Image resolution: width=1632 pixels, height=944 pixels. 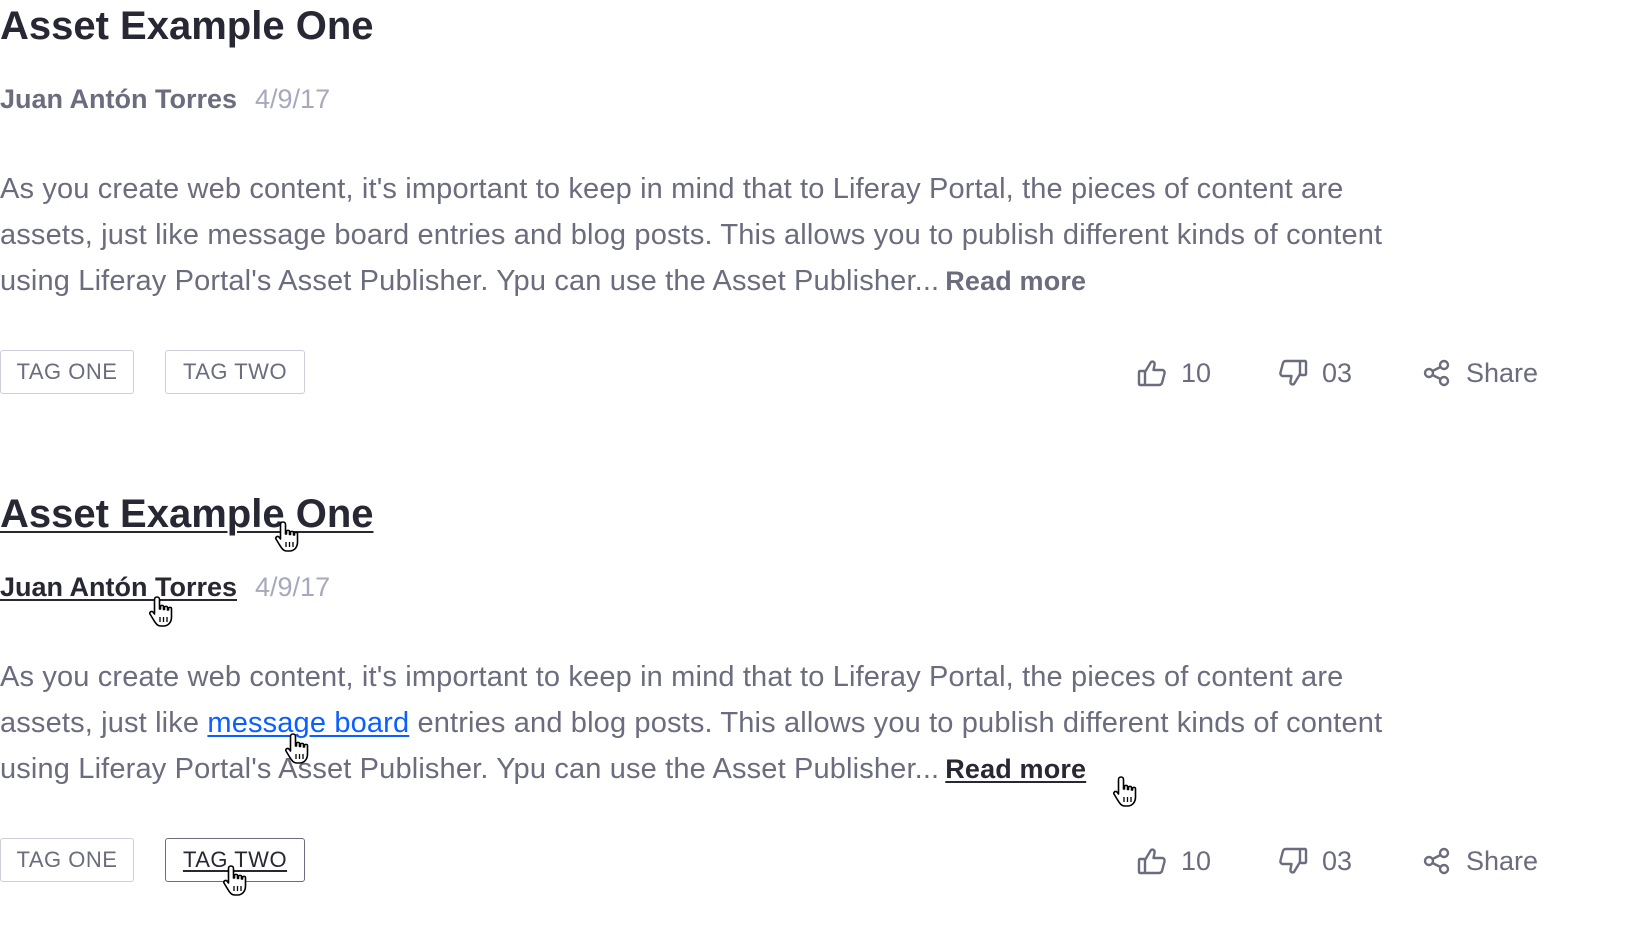 I want to click on message-board-link: message board, so click(x=308, y=723).